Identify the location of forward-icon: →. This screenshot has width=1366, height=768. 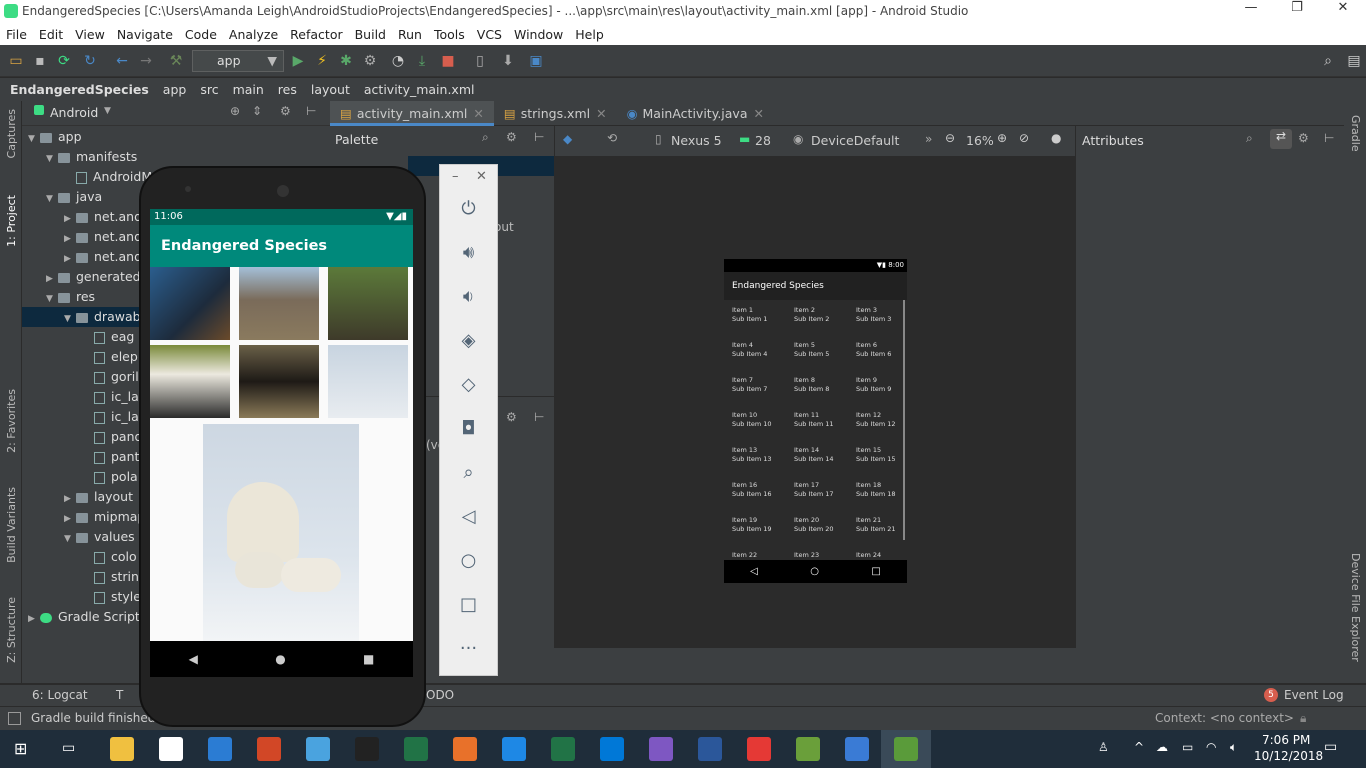
(146, 61).